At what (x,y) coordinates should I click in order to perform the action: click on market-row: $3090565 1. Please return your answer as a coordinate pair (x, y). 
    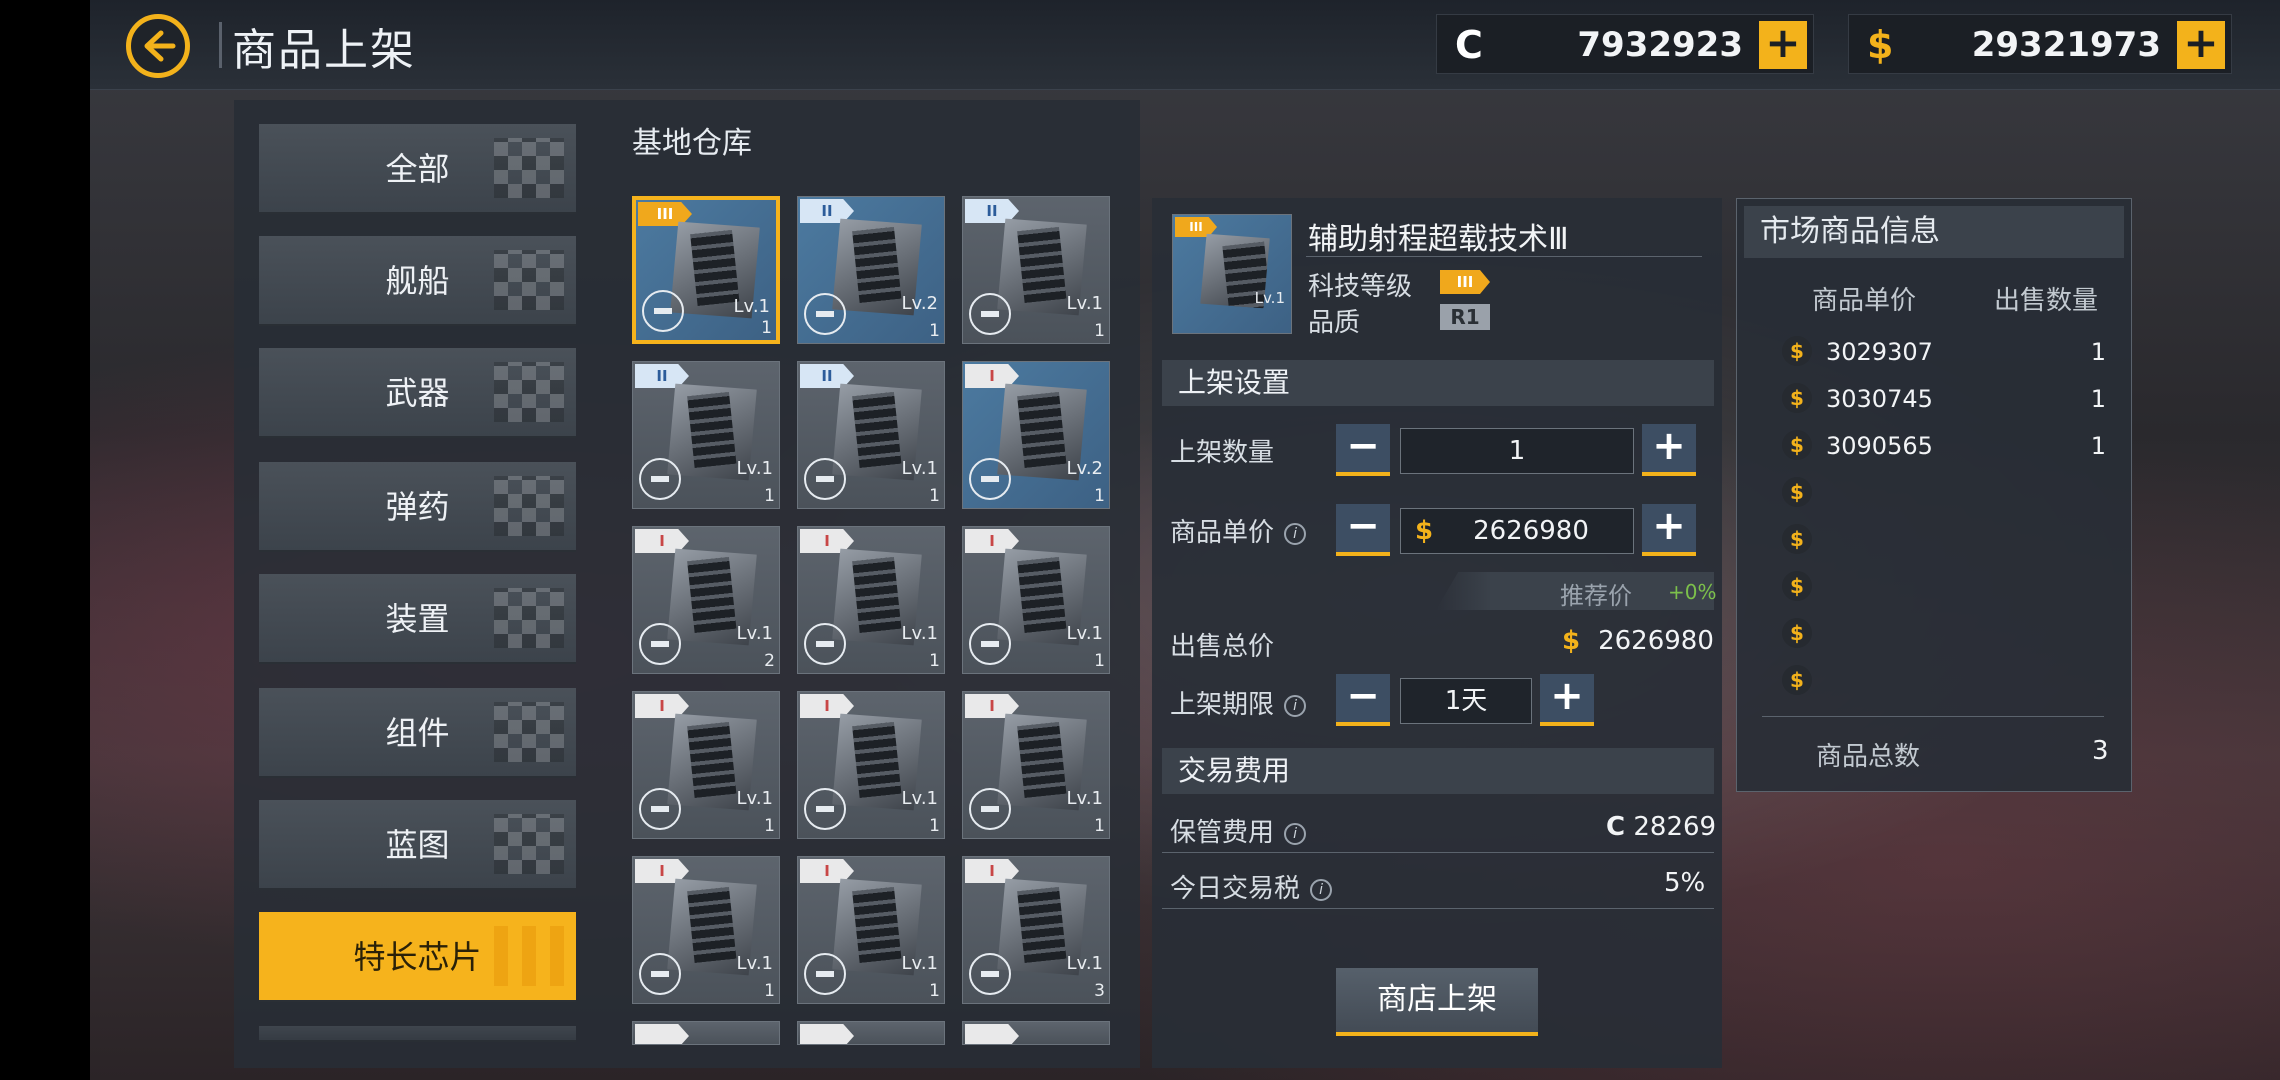
    Looking at the image, I should click on (1947, 448).